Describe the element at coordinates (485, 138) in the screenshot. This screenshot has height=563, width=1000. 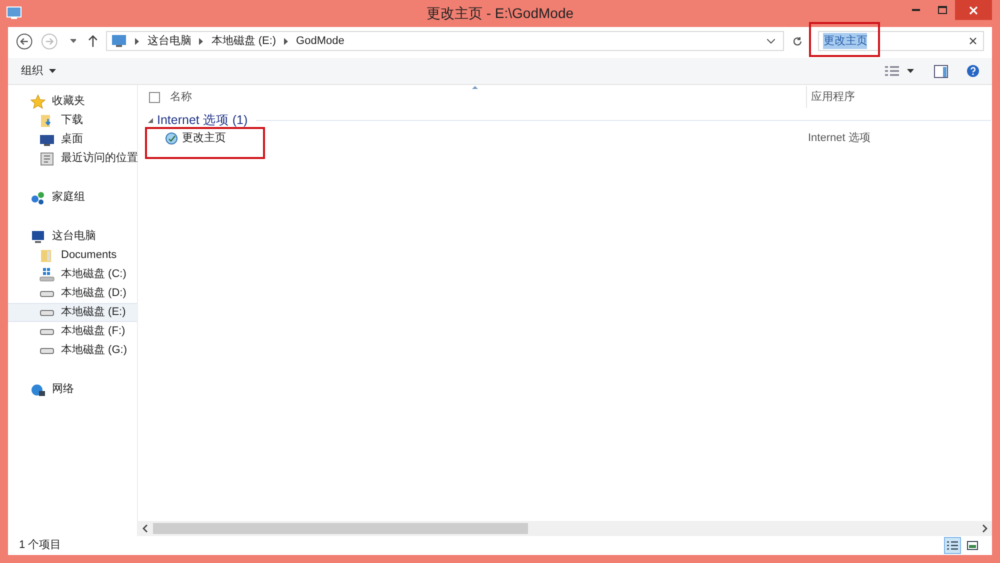
I see `file-item: 更改主页` at that location.